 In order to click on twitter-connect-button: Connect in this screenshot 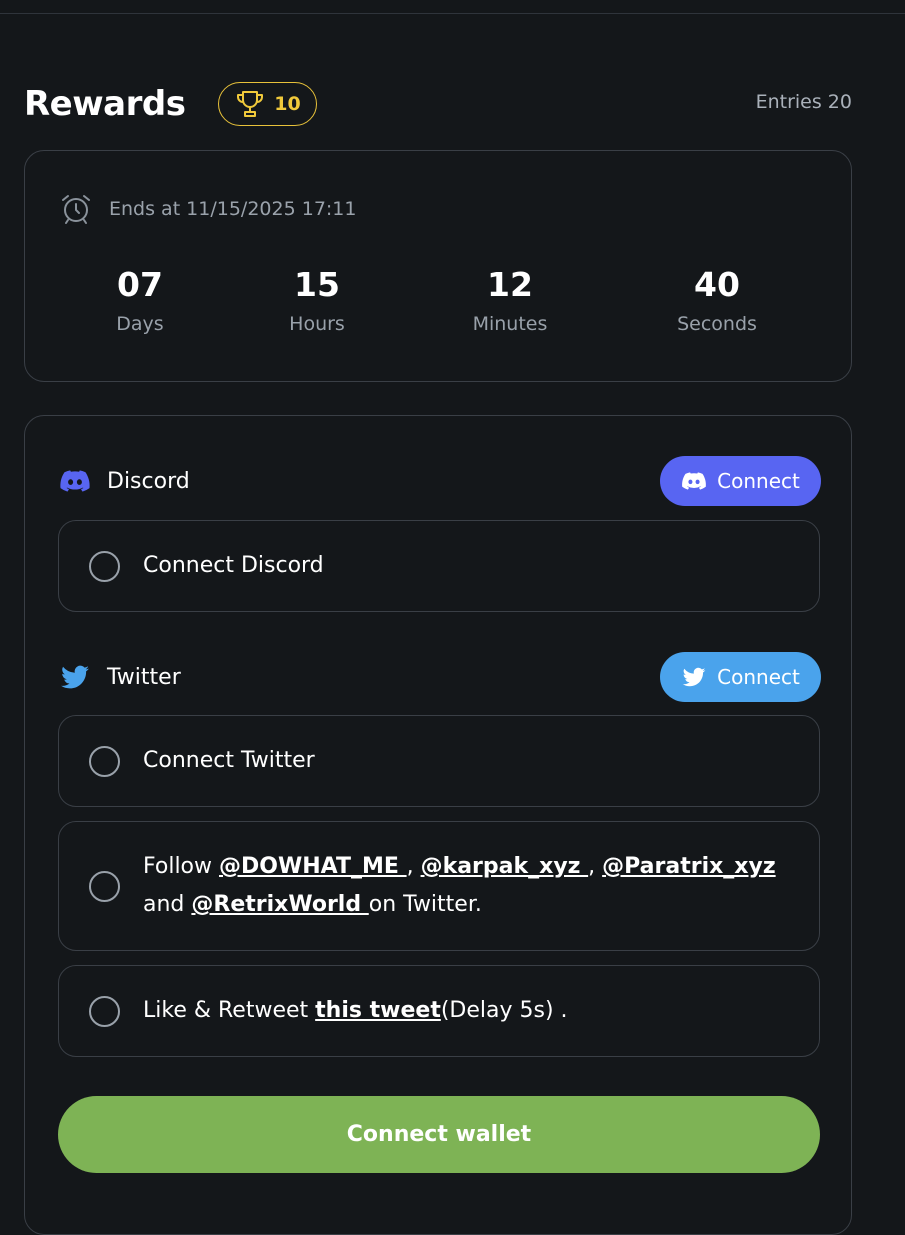, I will do `click(740, 677)`.